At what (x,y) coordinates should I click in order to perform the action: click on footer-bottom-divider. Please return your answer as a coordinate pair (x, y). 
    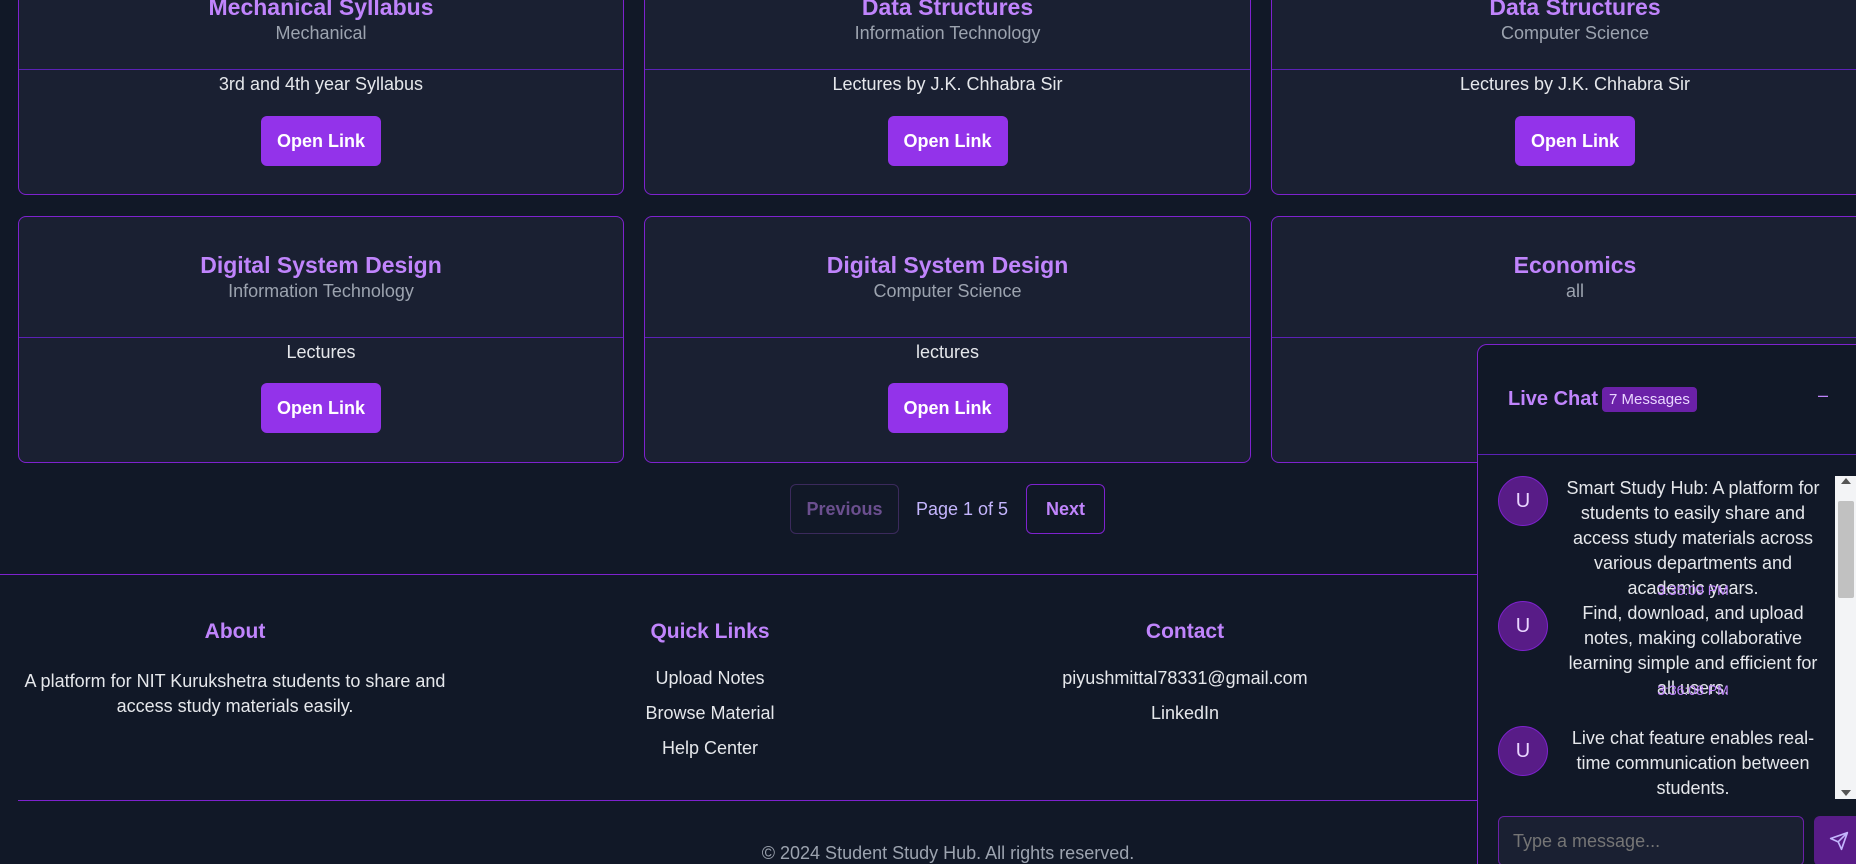
    Looking at the image, I should click on (753, 800).